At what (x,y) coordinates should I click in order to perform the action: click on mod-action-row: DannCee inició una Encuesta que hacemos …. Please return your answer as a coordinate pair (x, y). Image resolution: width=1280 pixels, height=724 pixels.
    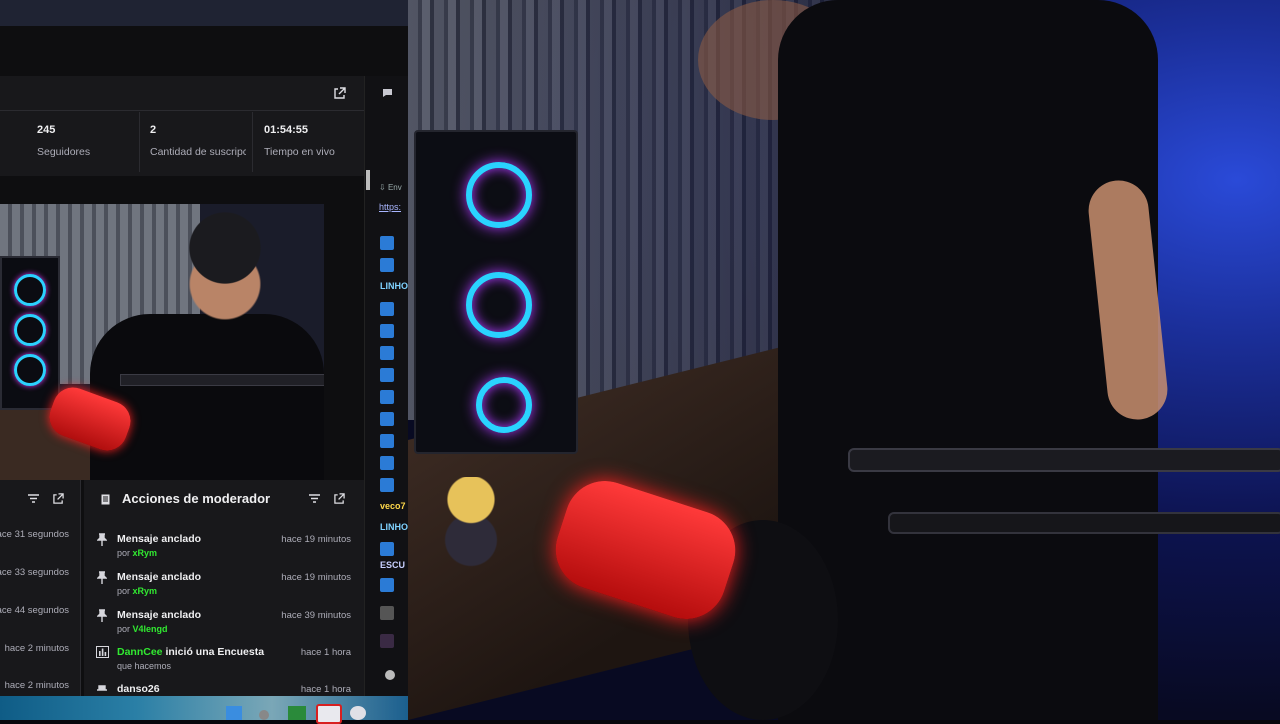
    Looking at the image, I should click on (224, 661).